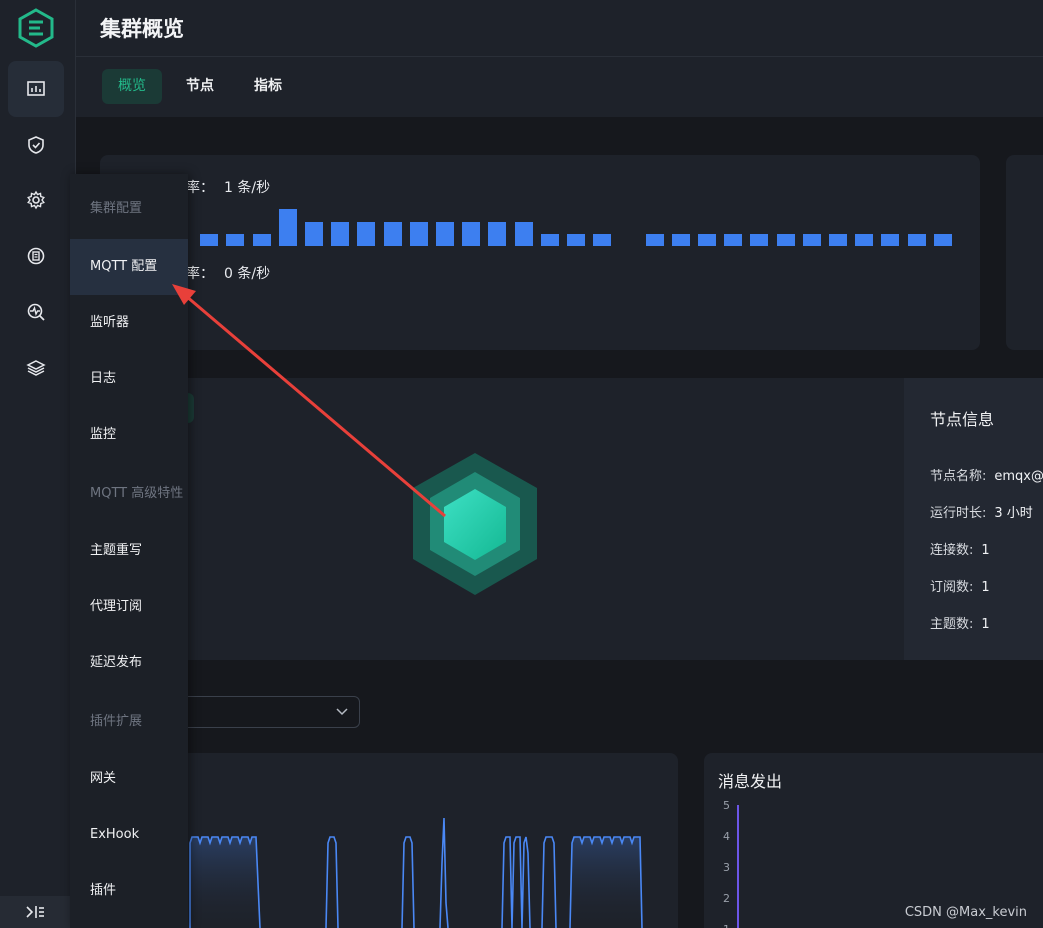 Image resolution: width=1043 pixels, height=928 pixels. I want to click on collapse-menu-icon, so click(35, 912).